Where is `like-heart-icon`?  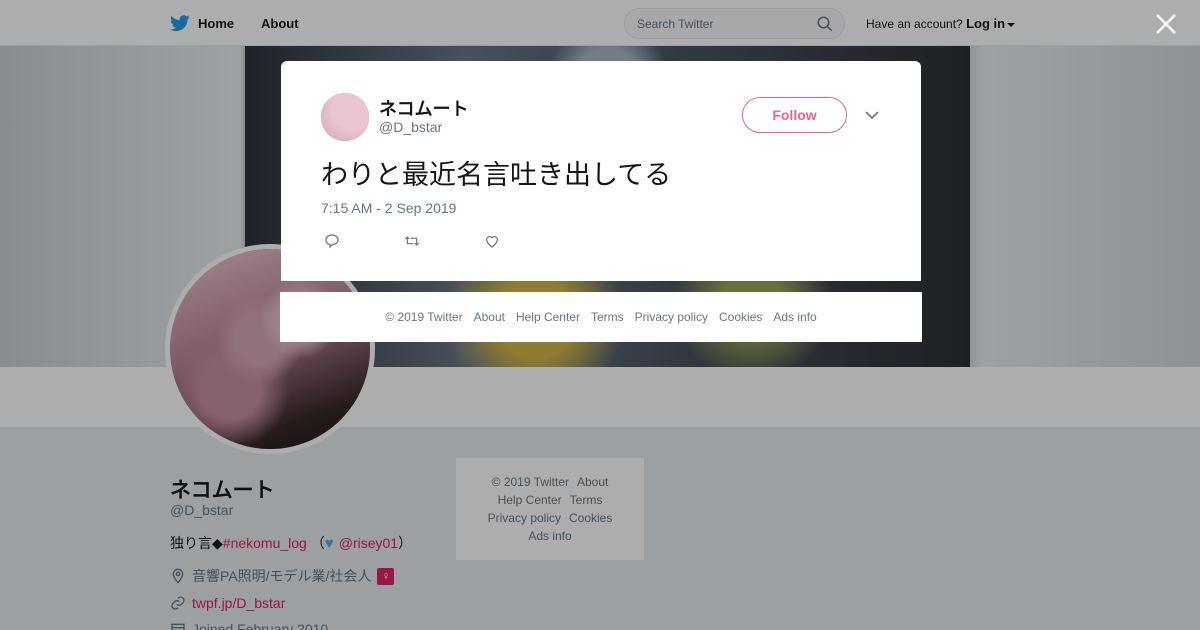 like-heart-icon is located at coordinates (492, 241).